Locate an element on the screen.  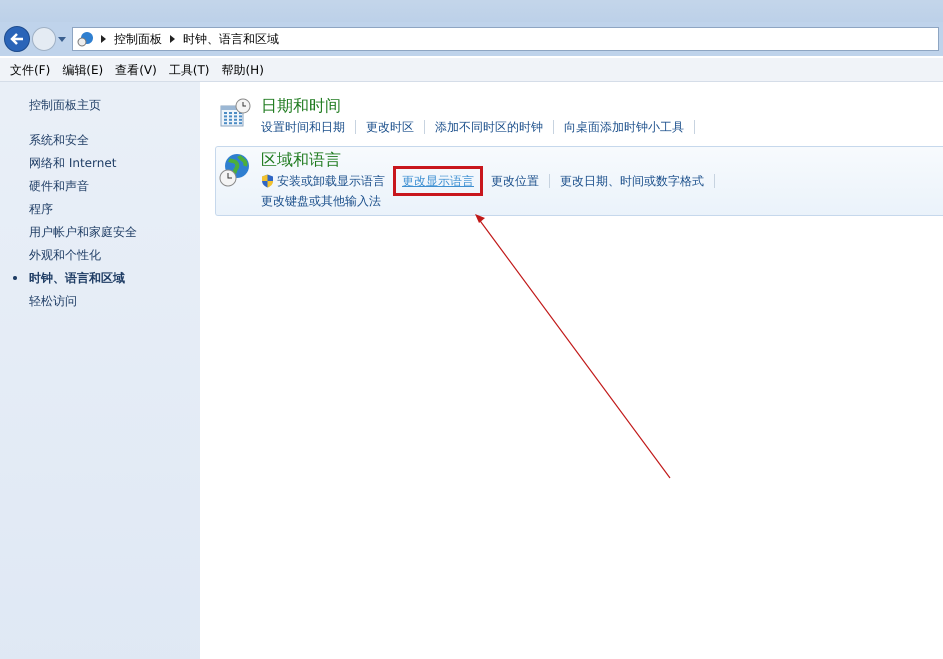
sidebar-item: 外观和个性化 is located at coordinates (65, 255).